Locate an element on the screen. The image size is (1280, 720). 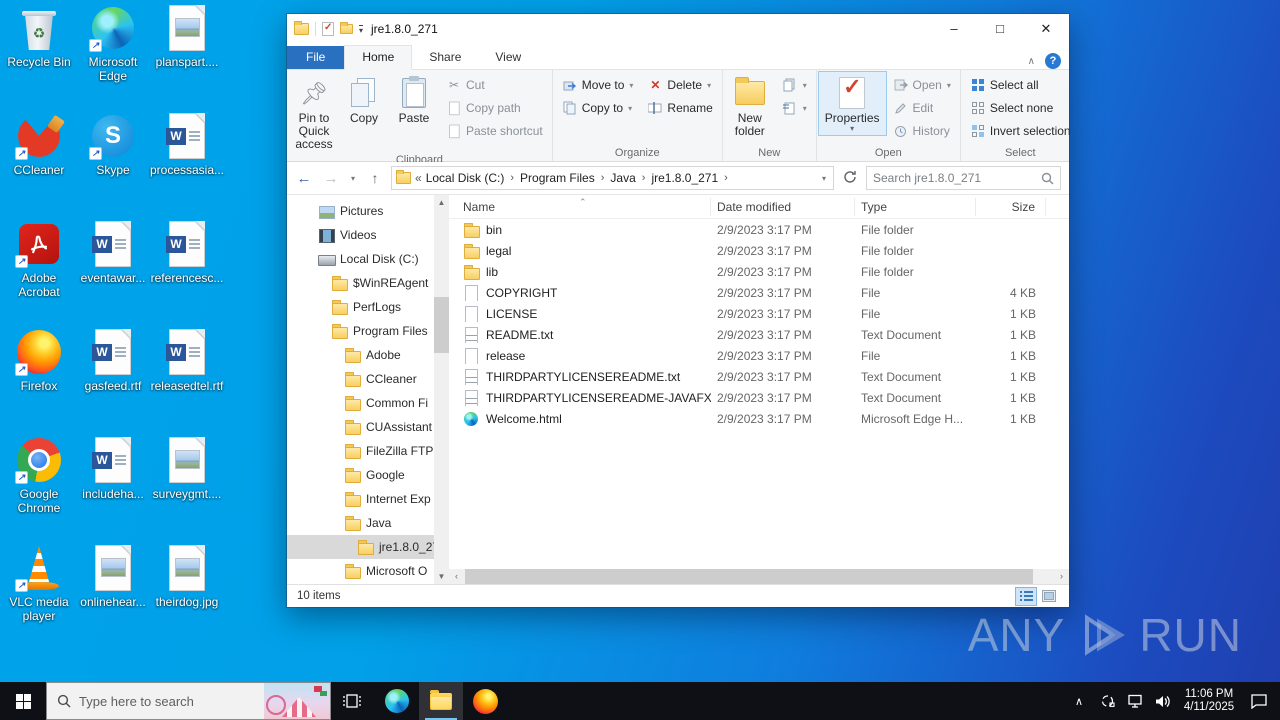
task-view-button is located at coordinates (353, 701).